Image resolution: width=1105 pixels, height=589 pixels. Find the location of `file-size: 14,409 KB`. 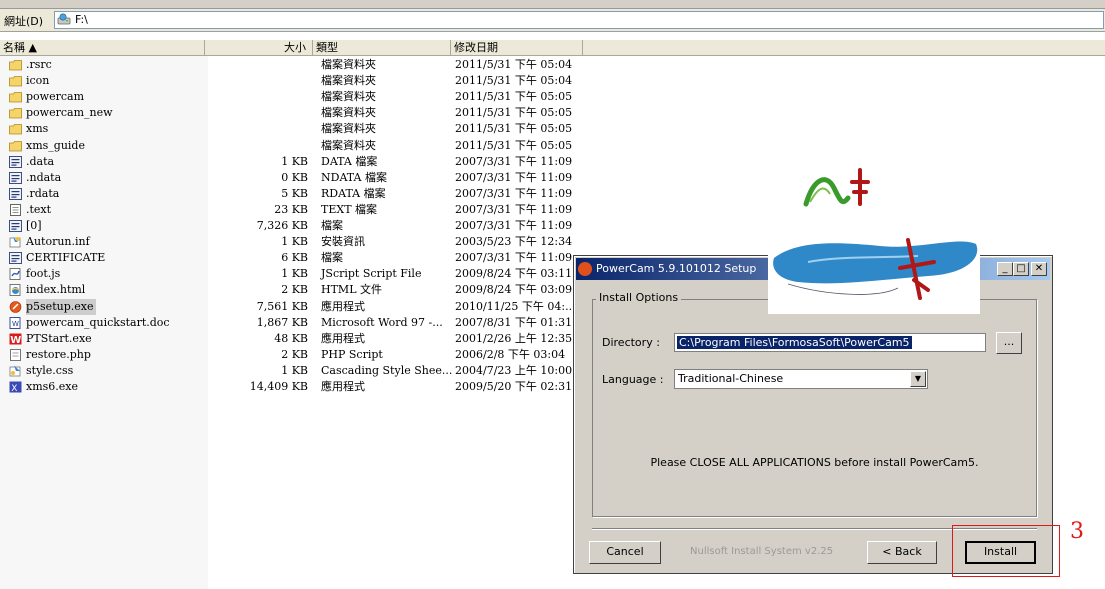

file-size: 14,409 KB is located at coordinates (278, 386).